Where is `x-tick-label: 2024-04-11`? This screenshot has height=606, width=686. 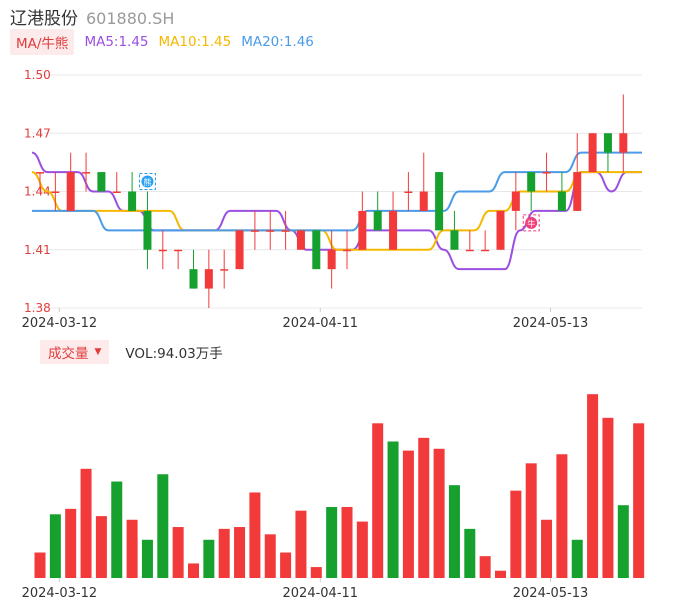
x-tick-label: 2024-04-11 is located at coordinates (321, 593).